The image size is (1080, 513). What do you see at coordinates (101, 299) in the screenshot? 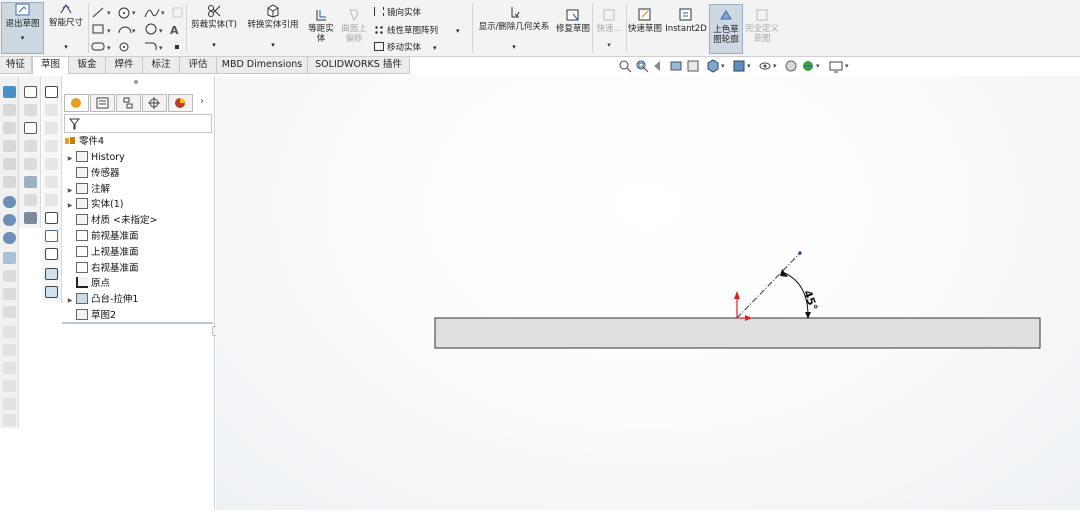
I see `tree-item-boss-extrude1: ▶ 凸台-拉伸1` at bounding box center [101, 299].